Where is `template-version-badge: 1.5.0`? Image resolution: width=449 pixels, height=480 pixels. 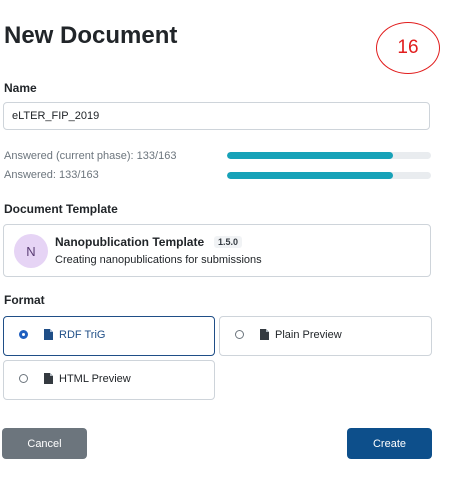 template-version-badge: 1.5.0 is located at coordinates (228, 242).